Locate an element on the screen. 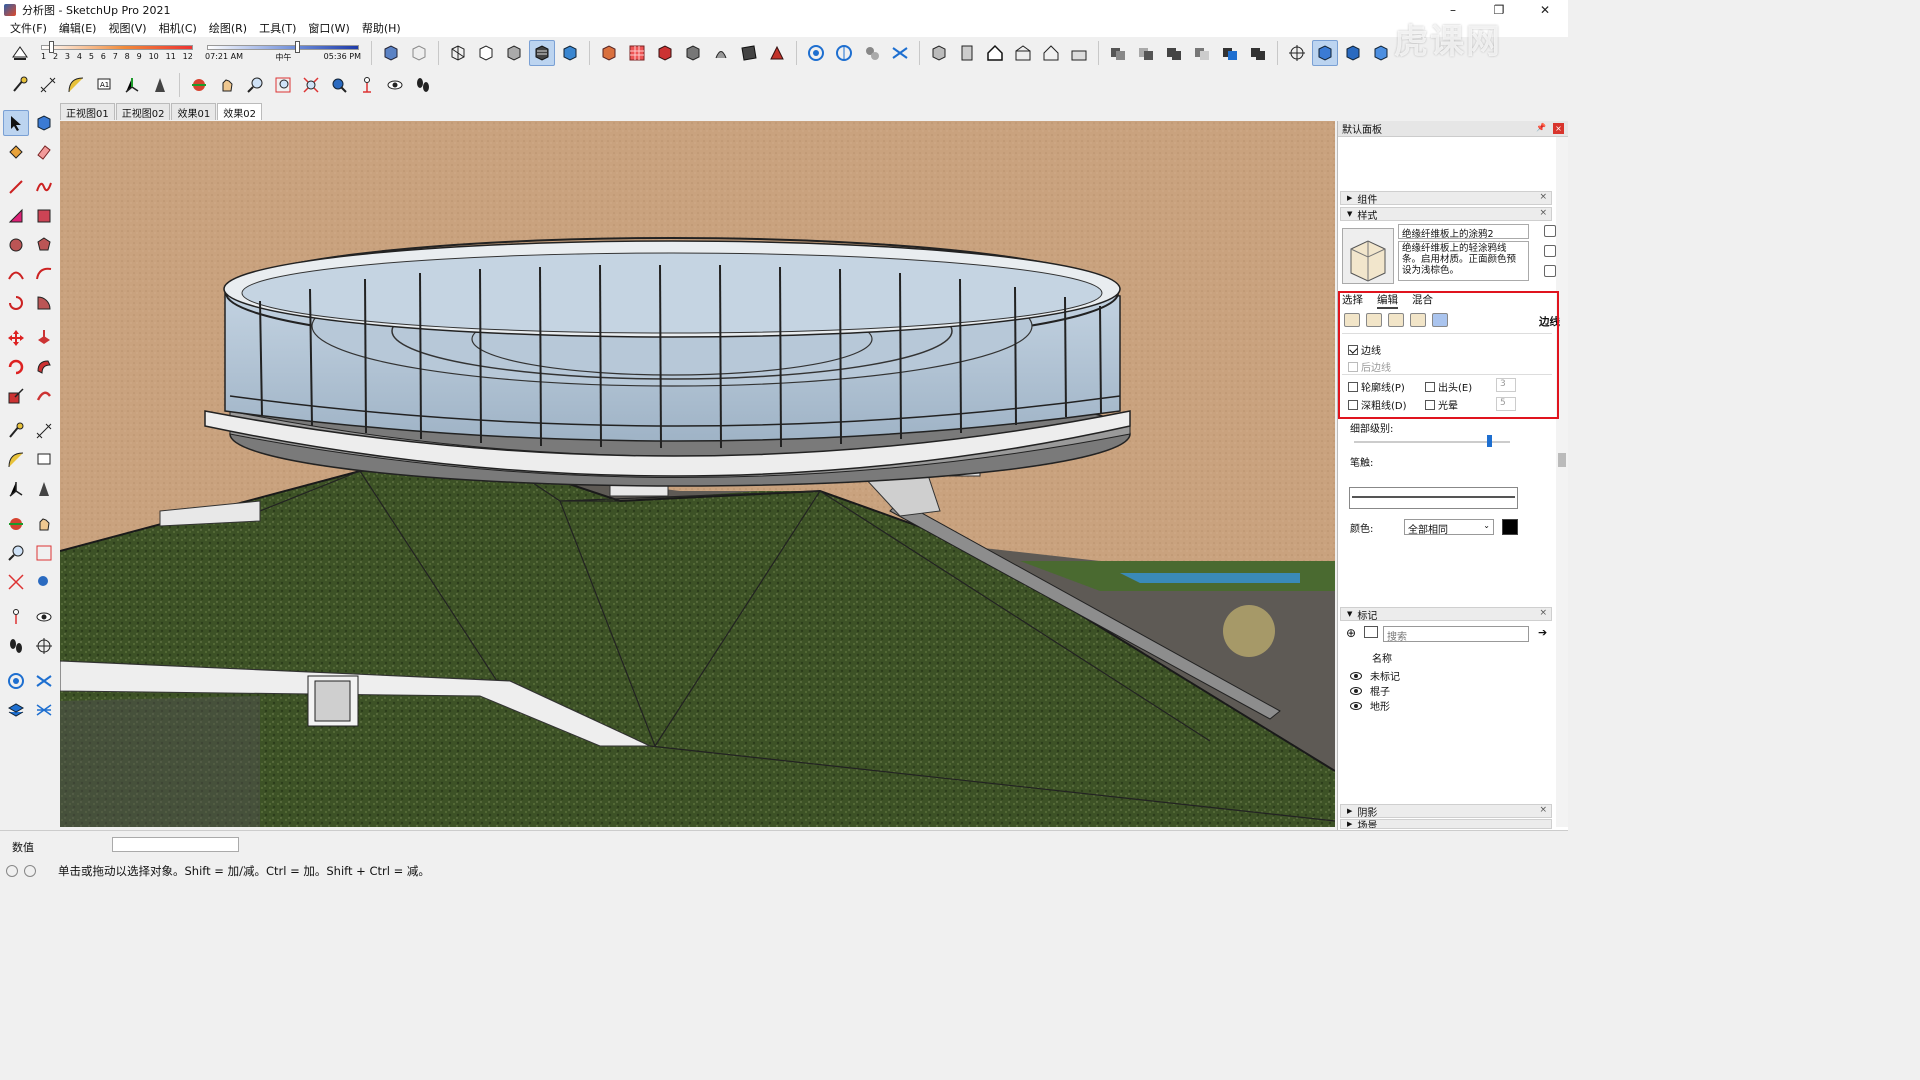 Image resolution: width=1920 pixels, height=1080 pixels. components-header: ▶ 组件 × is located at coordinates (1446, 198).